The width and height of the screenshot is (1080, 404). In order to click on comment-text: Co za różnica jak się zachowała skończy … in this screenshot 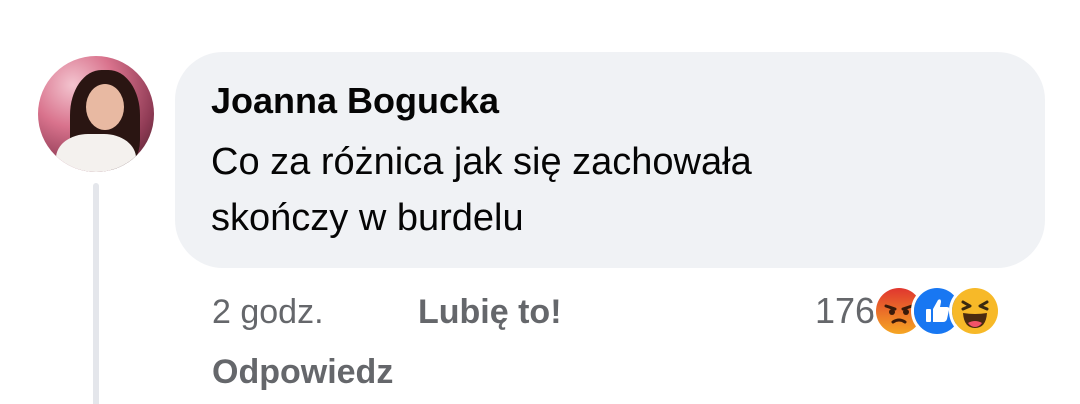, I will do `click(481, 190)`.